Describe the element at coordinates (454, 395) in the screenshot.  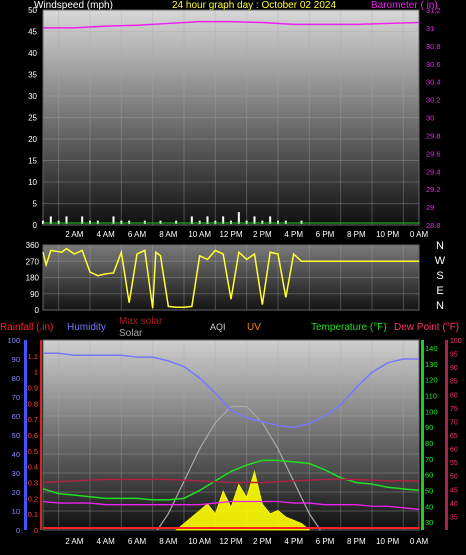
I see `dew-y-tick: 80` at that location.